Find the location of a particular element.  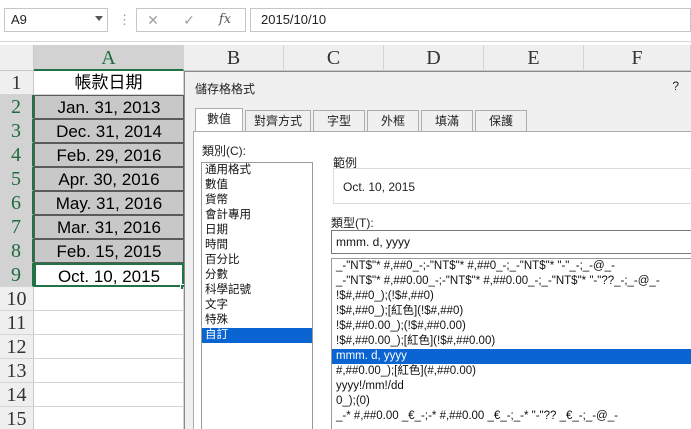

category-item: 數值 is located at coordinates (257, 185).